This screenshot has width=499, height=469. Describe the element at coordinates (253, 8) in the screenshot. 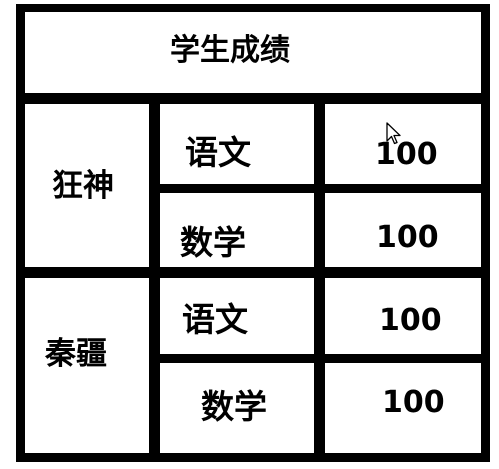

I see `table-border-top` at that location.